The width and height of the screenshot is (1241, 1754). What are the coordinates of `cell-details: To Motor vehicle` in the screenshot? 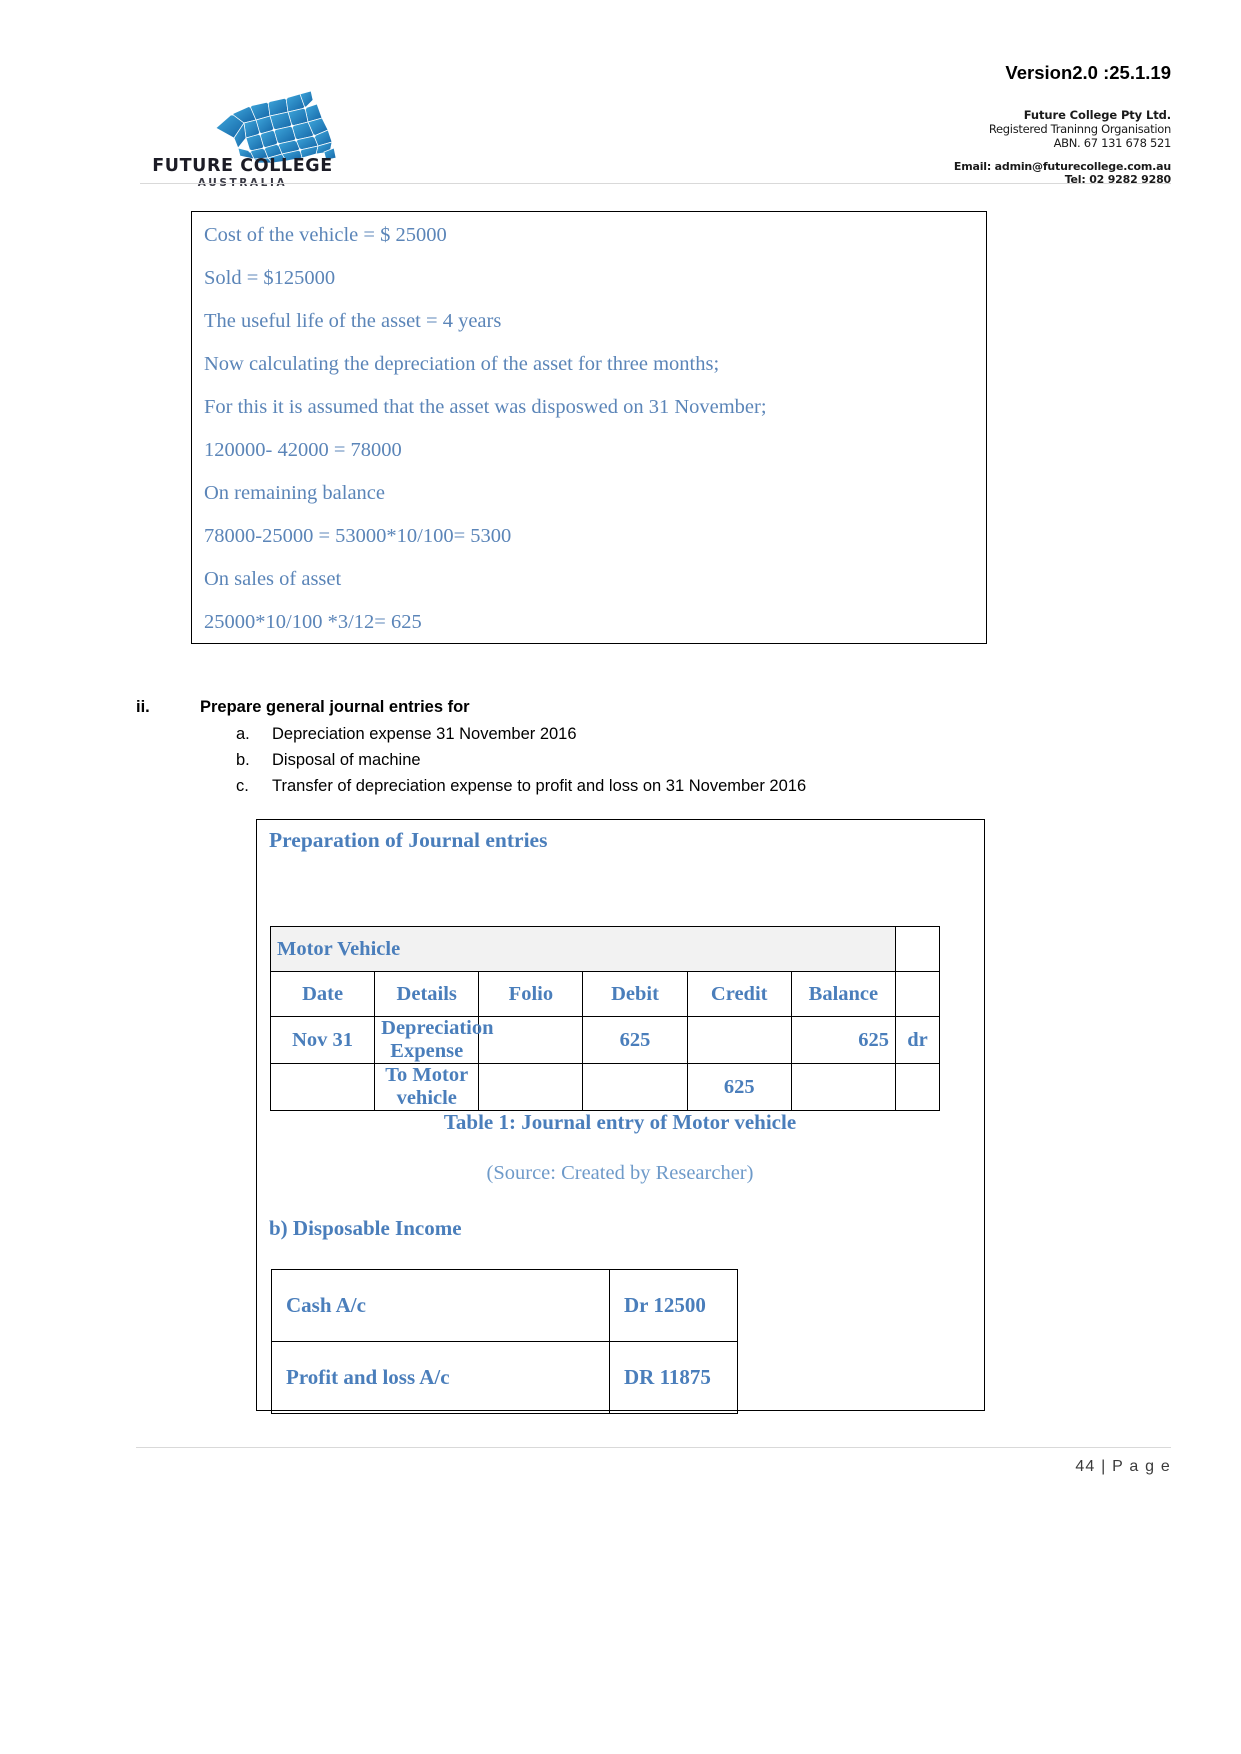 It's located at (427, 1087).